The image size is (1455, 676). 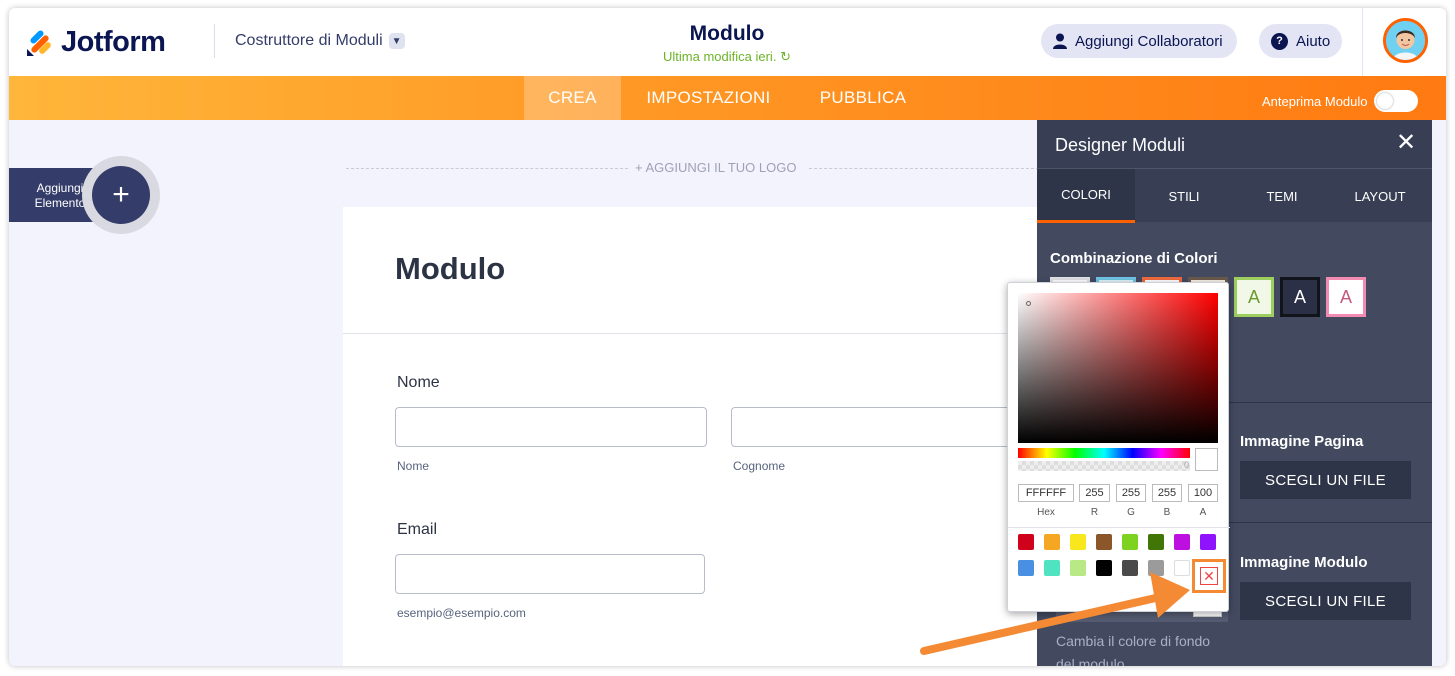 What do you see at coordinates (39, 42) in the screenshot?
I see `jotform-logo-icon` at bounding box center [39, 42].